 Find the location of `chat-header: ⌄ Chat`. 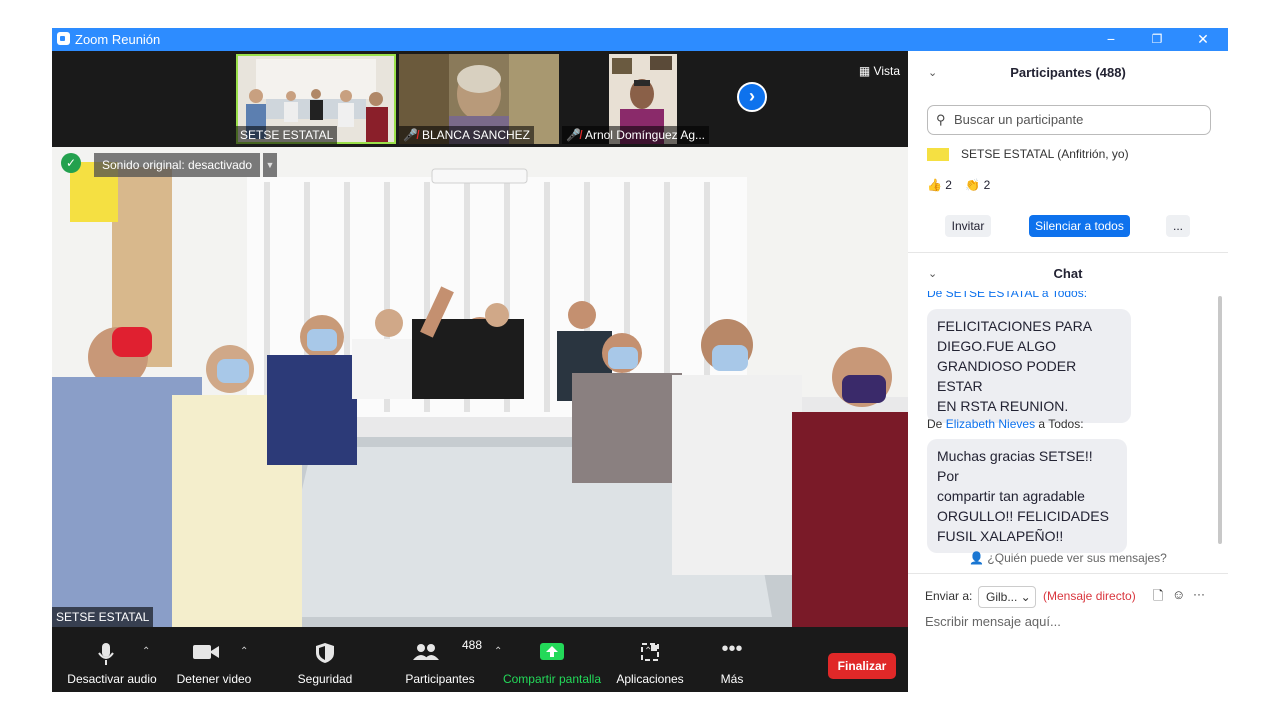

chat-header: ⌄ Chat is located at coordinates (1068, 274).